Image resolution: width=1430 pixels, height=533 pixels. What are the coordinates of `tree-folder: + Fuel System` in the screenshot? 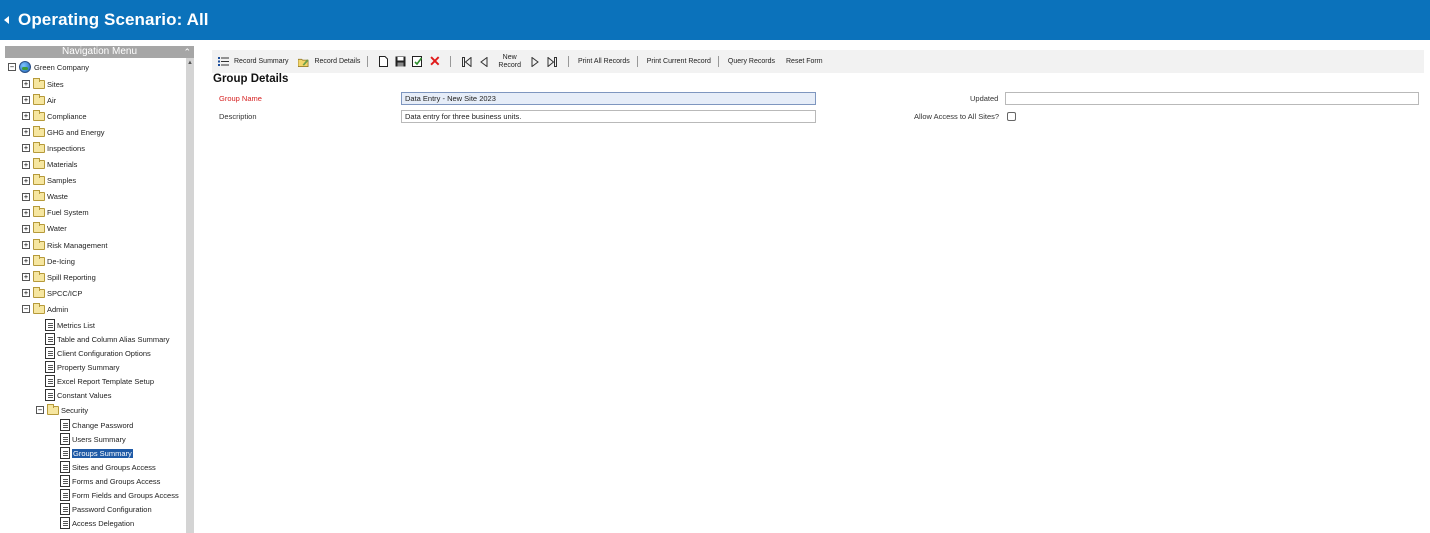 It's located at (55, 213).